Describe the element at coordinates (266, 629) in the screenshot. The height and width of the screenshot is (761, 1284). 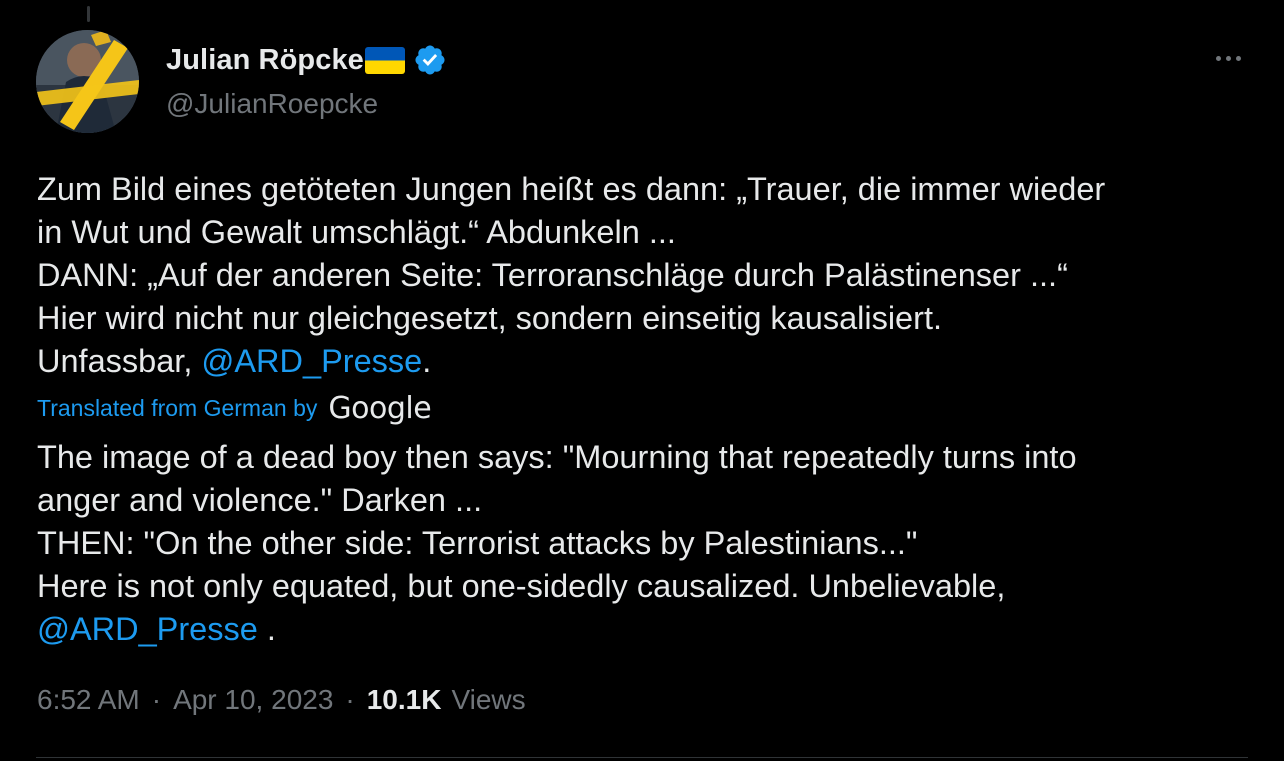
I see `translated-text-fragment: .` at that location.